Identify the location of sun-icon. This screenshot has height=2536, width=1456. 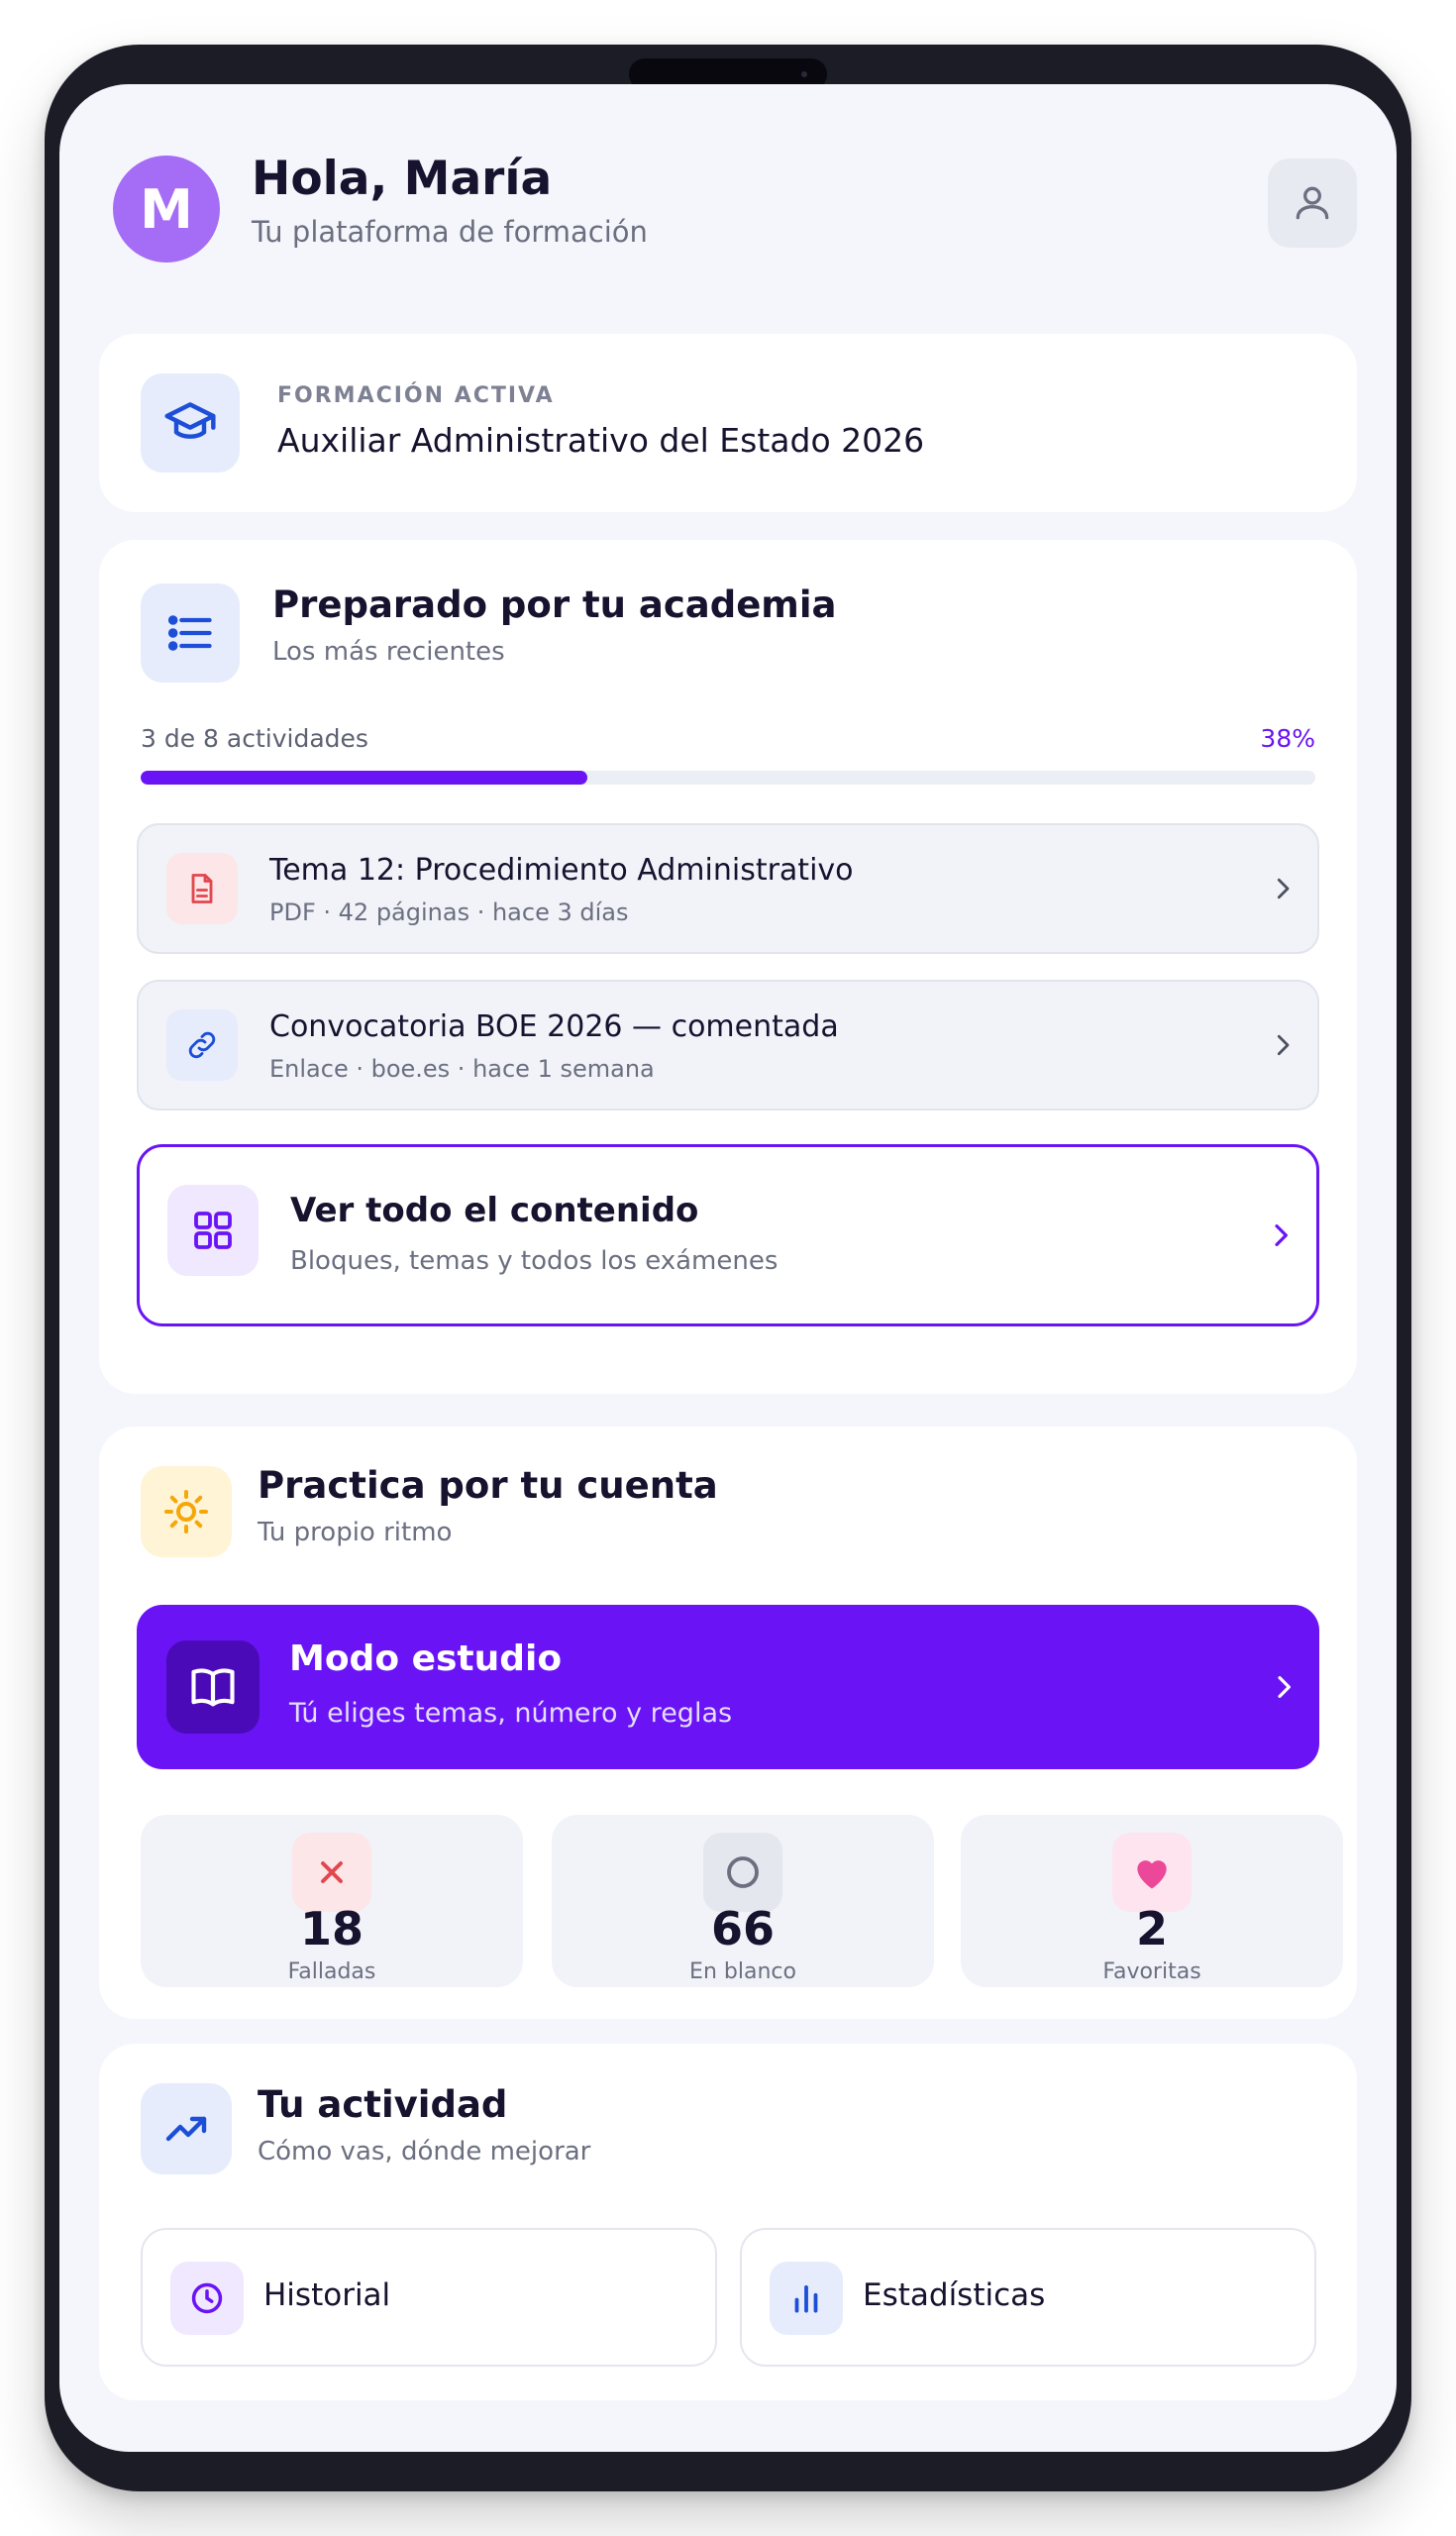
(186, 1511).